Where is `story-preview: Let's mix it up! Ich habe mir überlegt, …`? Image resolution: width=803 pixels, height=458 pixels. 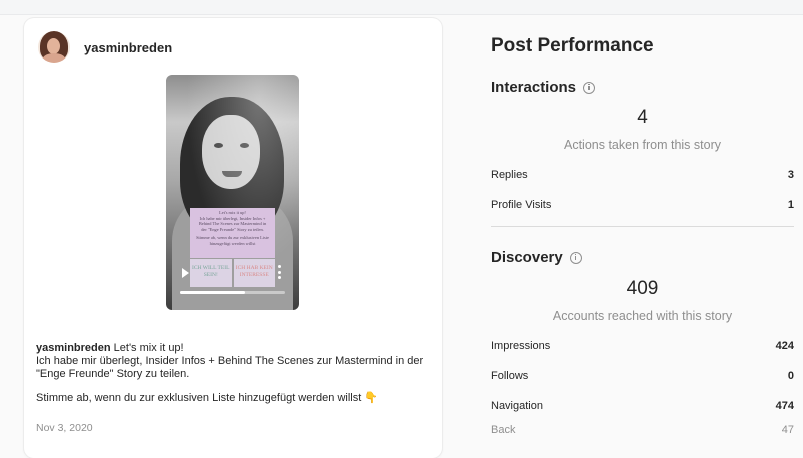 story-preview: Let's mix it up! Ich habe mir überlegt, … is located at coordinates (232, 192).